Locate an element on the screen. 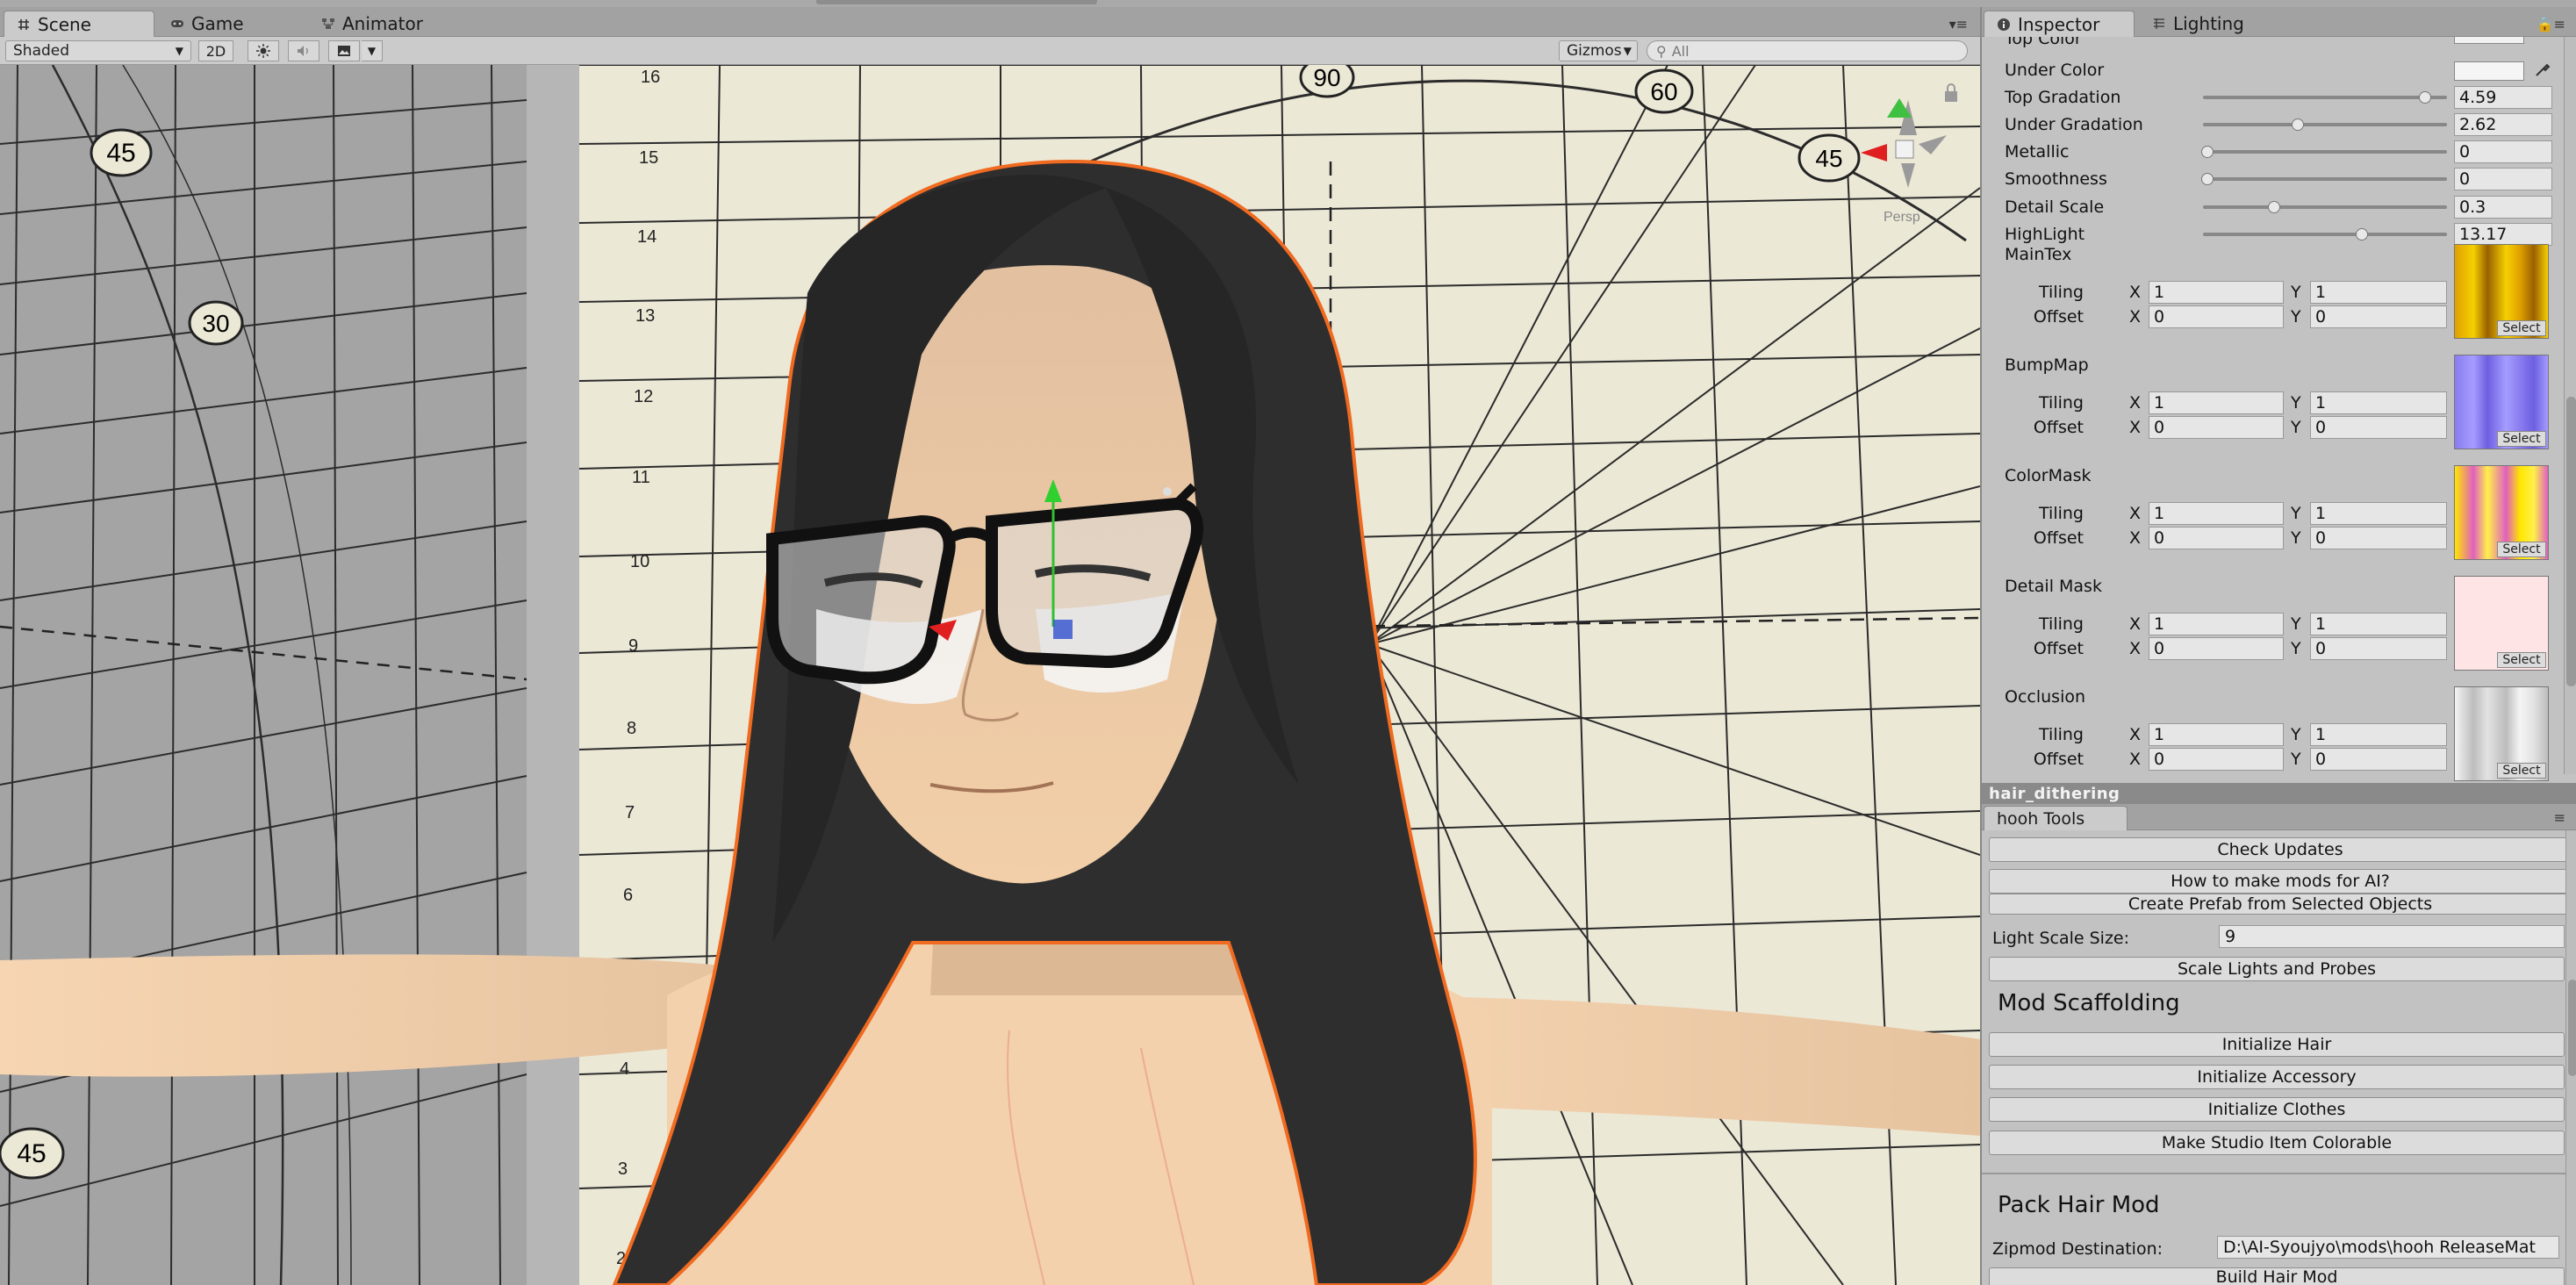 This screenshot has width=2576, height=1285. how-to-label: How to make mods for AI? is located at coordinates (2280, 881).